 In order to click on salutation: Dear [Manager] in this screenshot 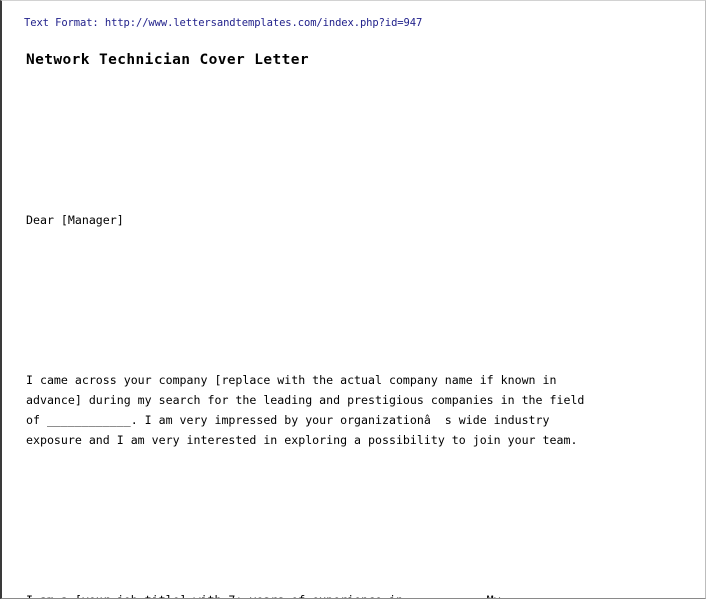, I will do `click(75, 220)`.